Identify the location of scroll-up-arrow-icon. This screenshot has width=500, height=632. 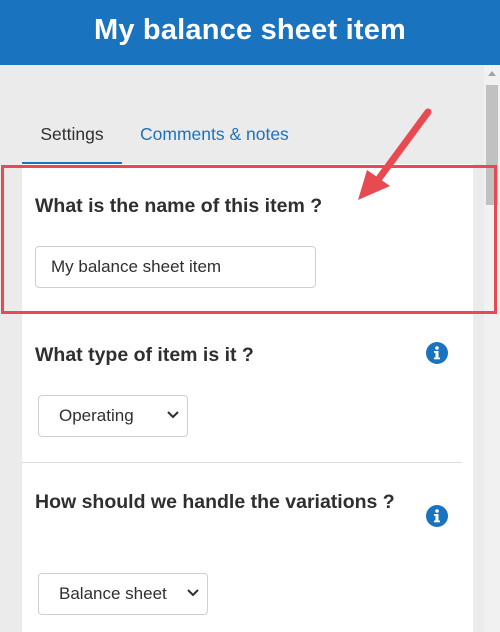
(492, 73).